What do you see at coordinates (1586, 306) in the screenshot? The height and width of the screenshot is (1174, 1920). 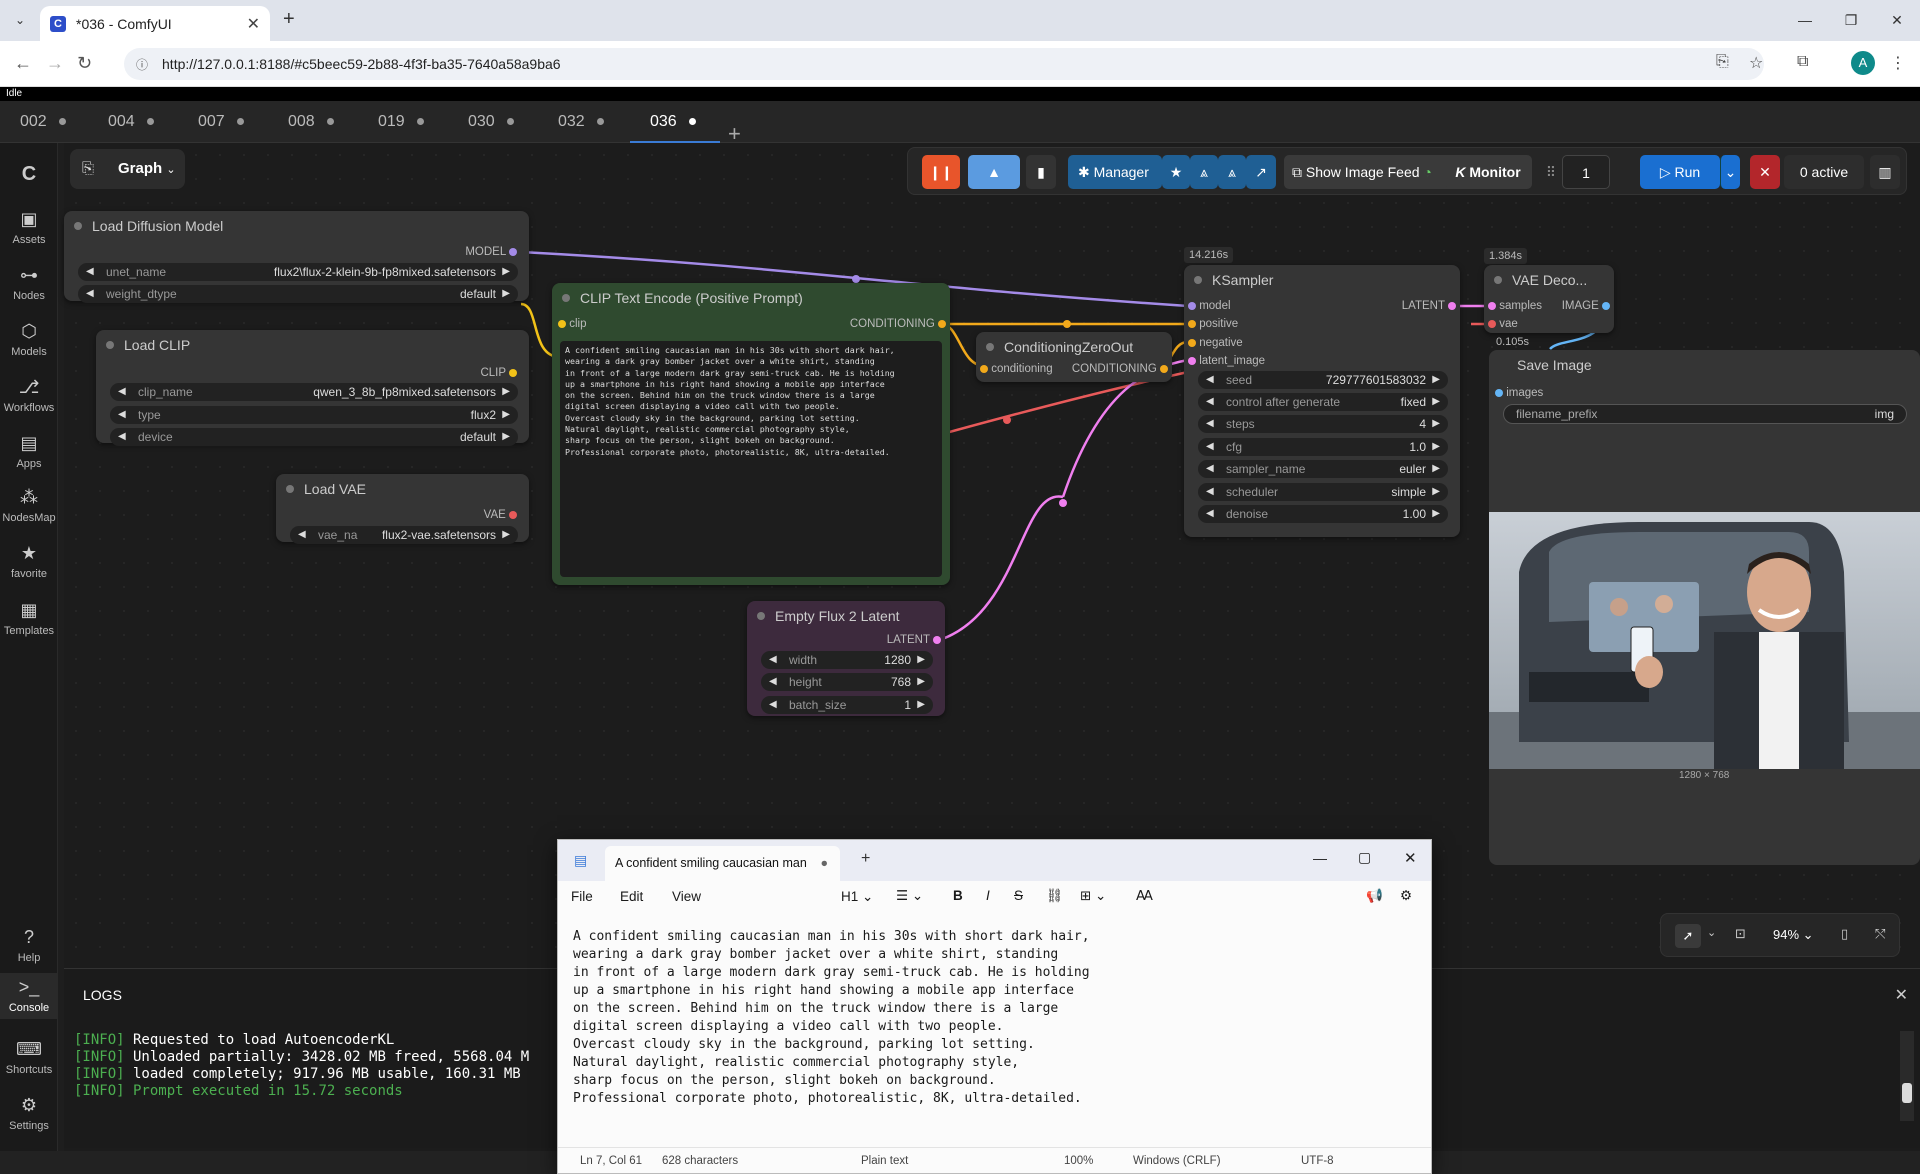 I see `output-image: IMAGE` at bounding box center [1586, 306].